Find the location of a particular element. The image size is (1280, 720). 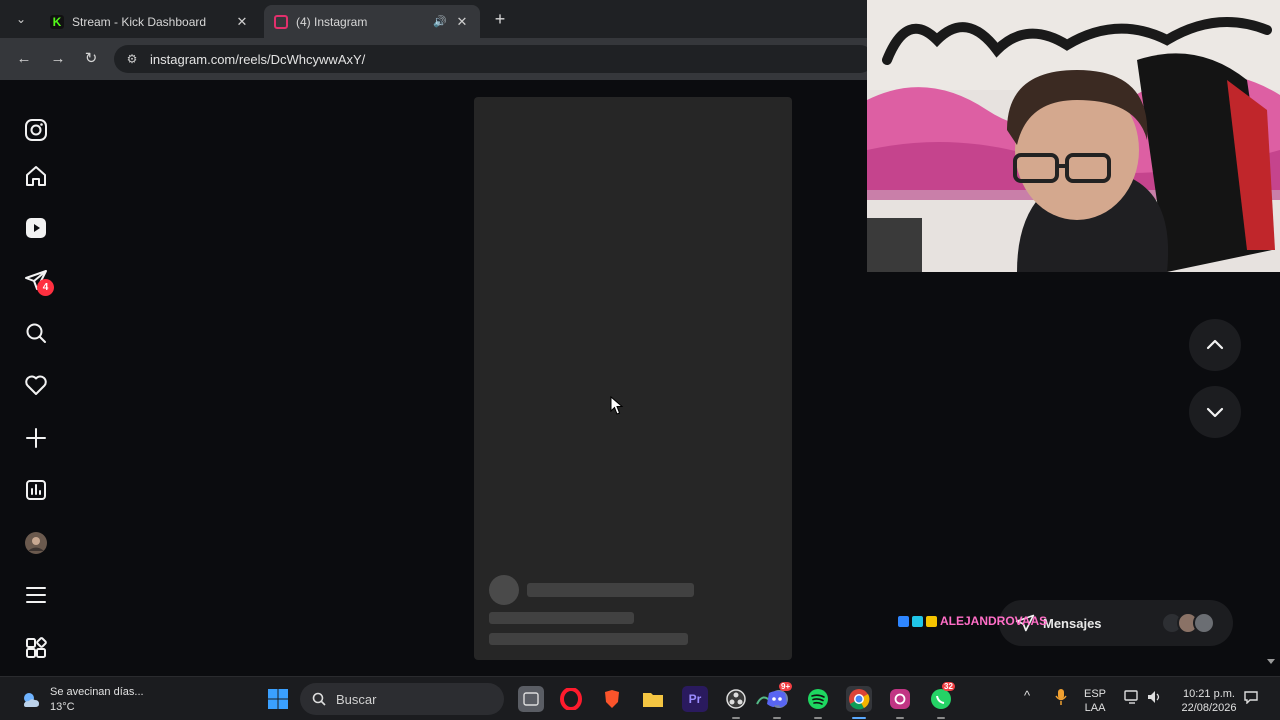

skeleton-avatar is located at coordinates (504, 590).